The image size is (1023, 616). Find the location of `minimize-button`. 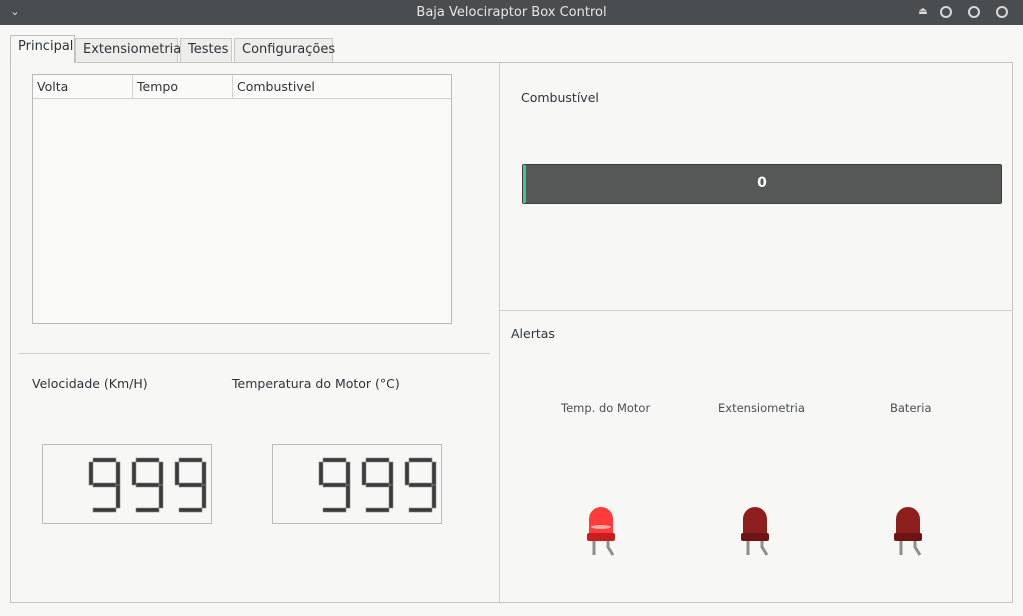

minimize-button is located at coordinates (946, 12).